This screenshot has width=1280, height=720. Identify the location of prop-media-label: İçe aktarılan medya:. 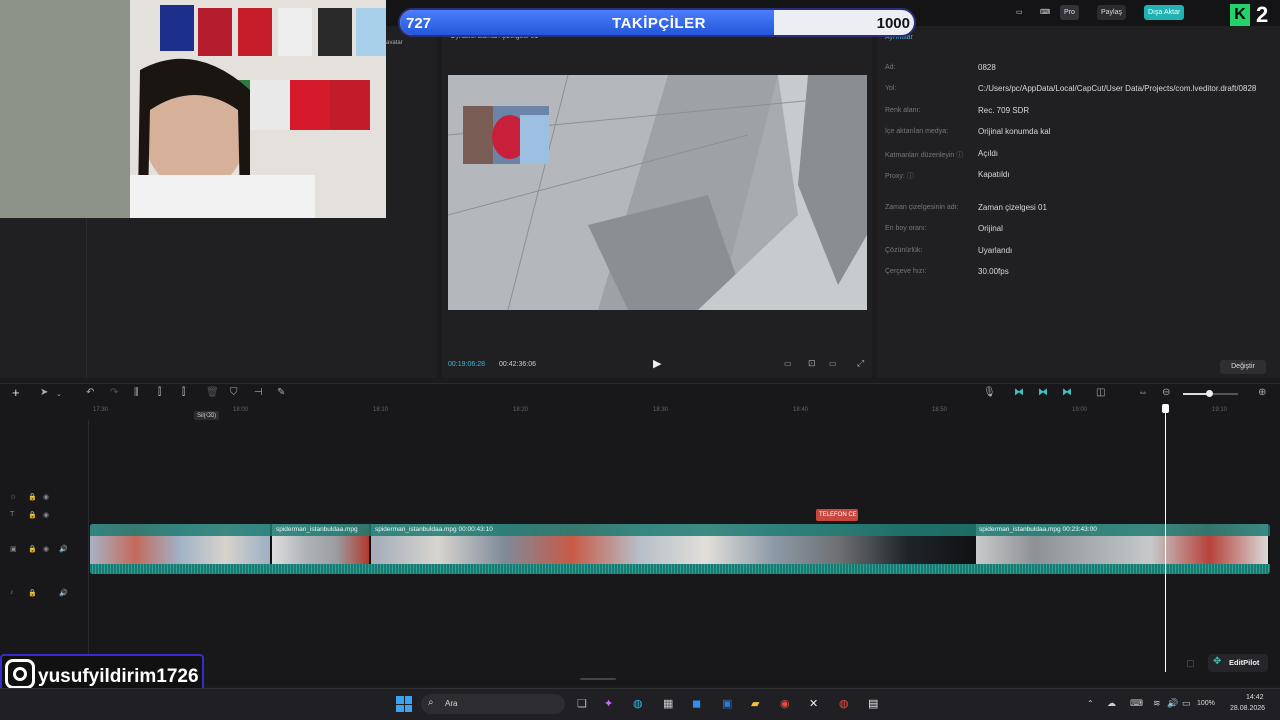
(917, 131).